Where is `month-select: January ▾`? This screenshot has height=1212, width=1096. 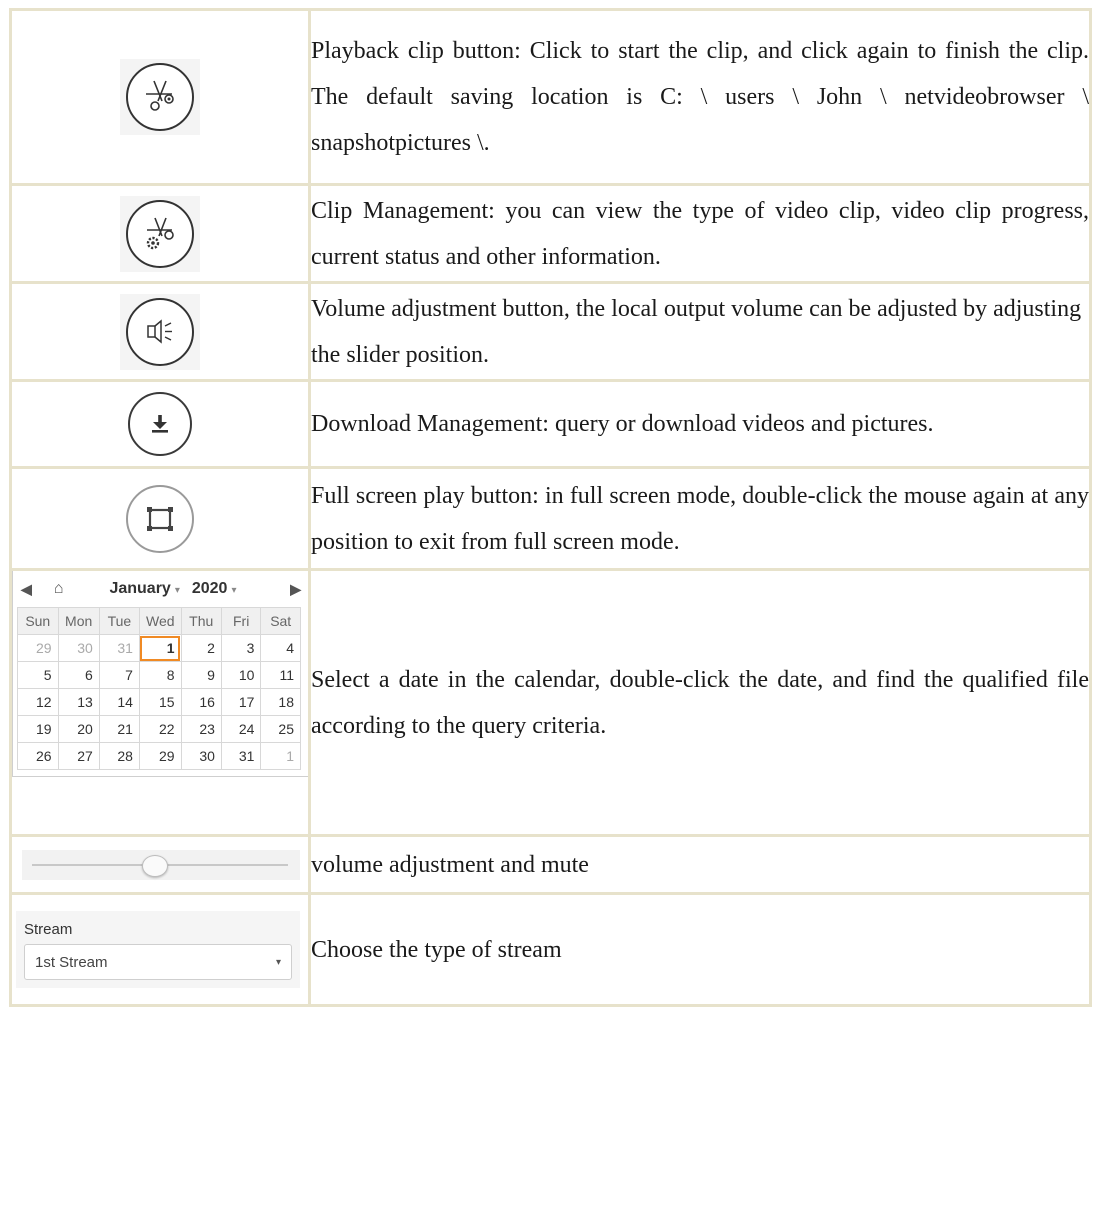
month-select: January ▾ is located at coordinates (144, 589).